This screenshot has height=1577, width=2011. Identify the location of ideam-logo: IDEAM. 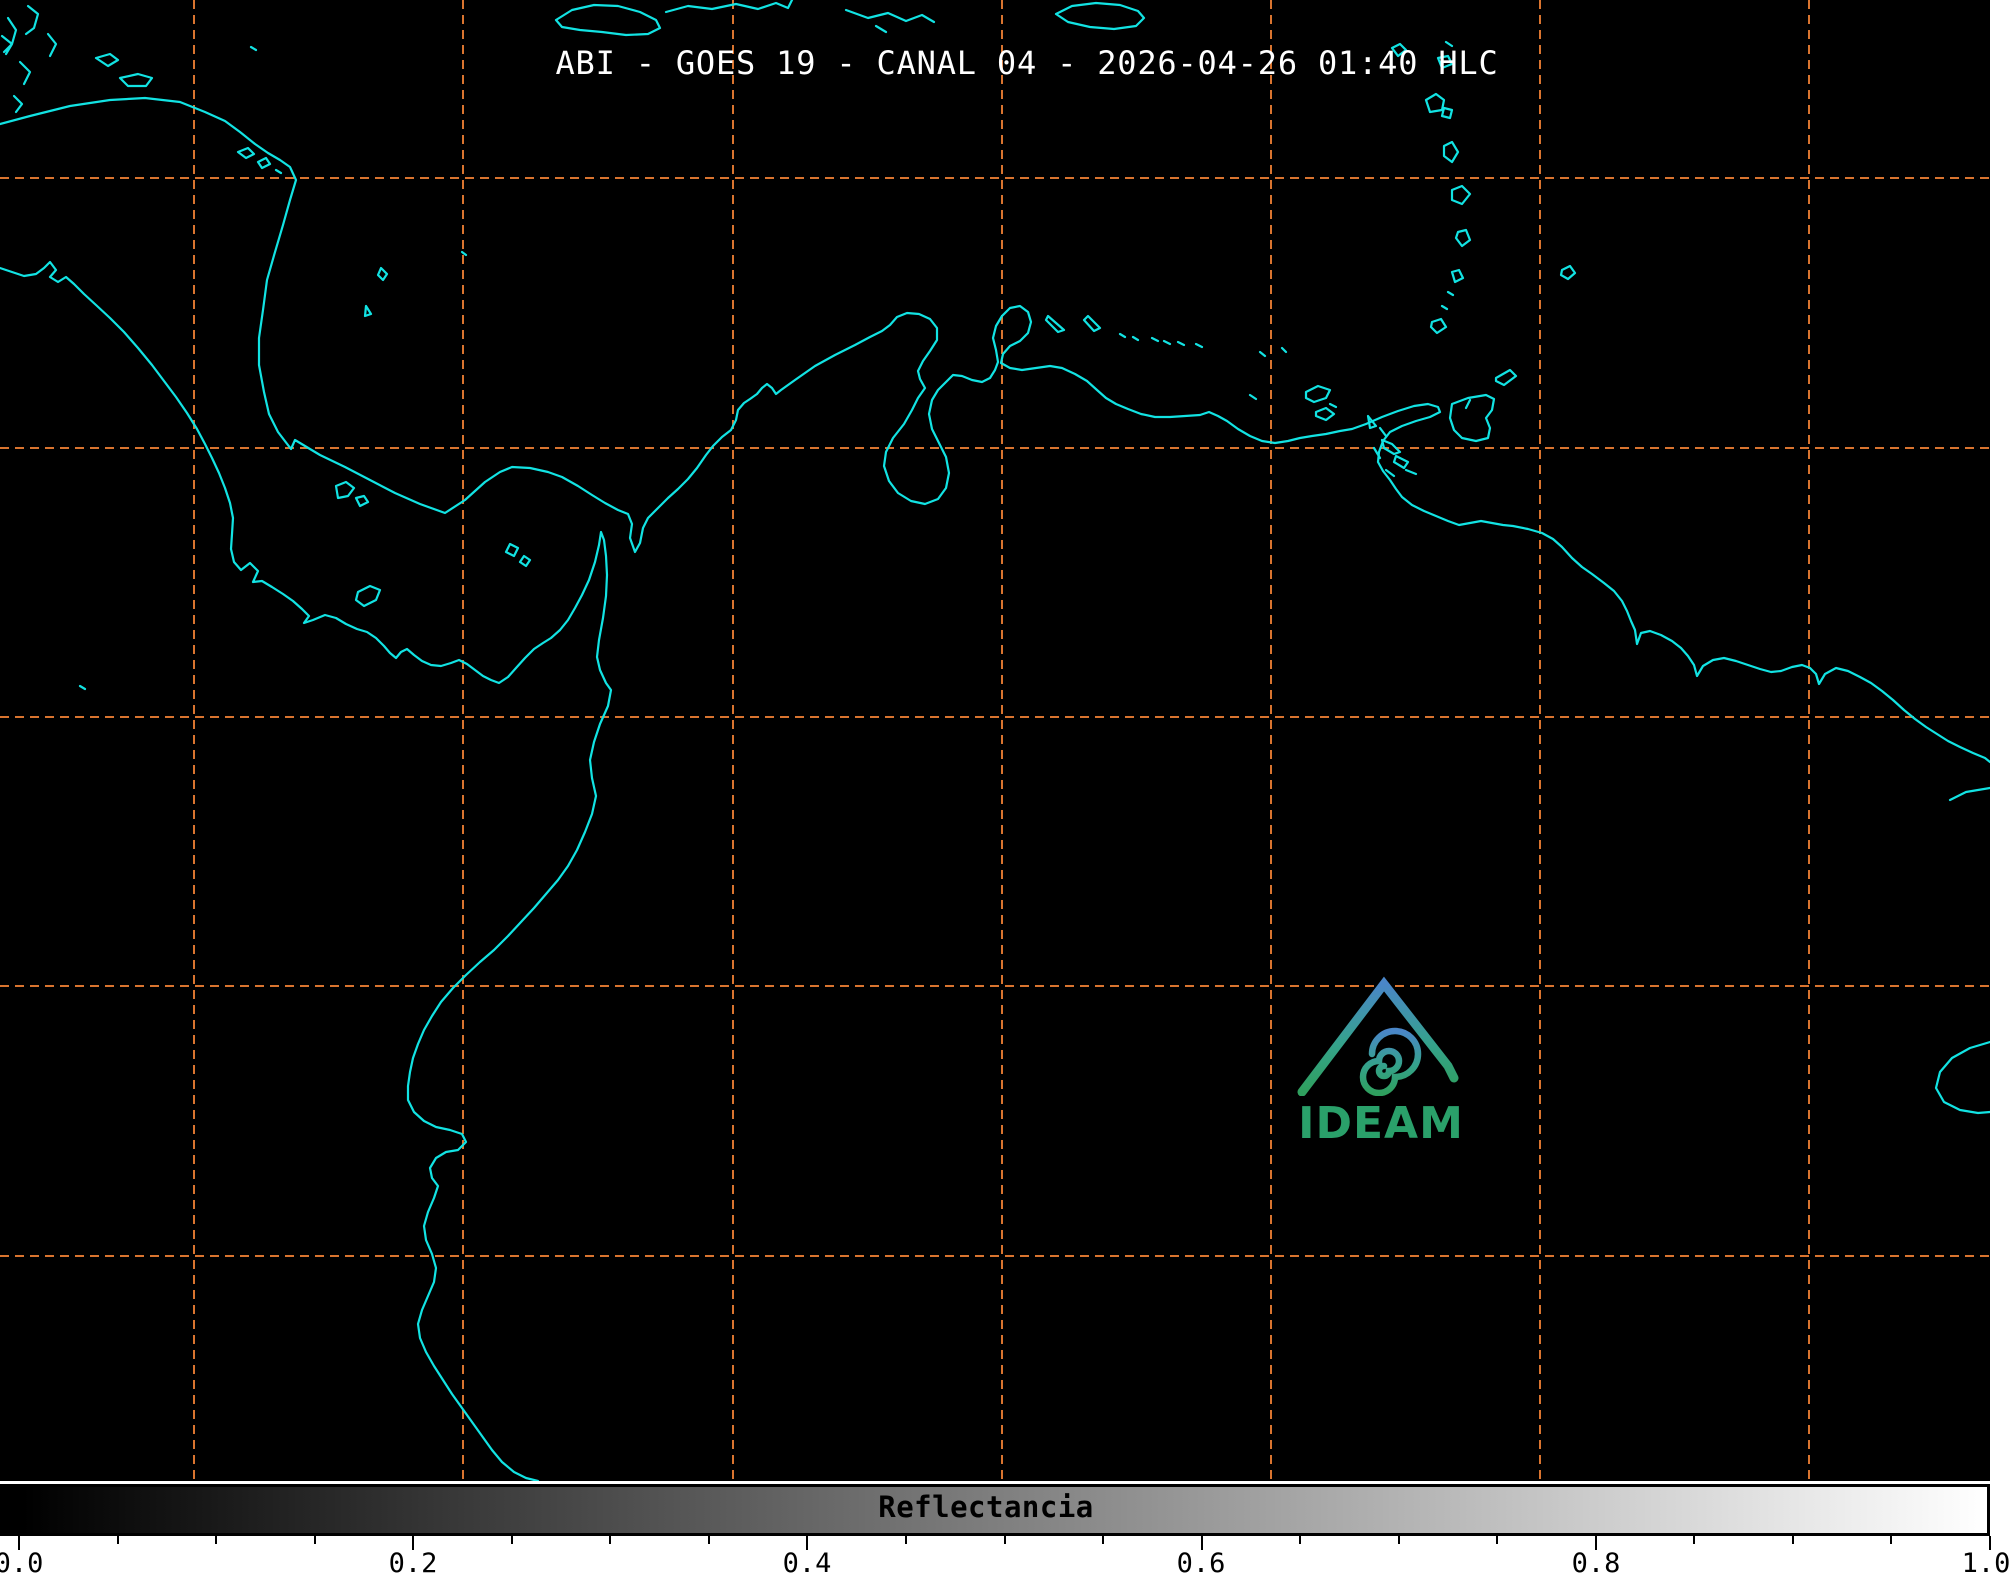
(1381, 1064).